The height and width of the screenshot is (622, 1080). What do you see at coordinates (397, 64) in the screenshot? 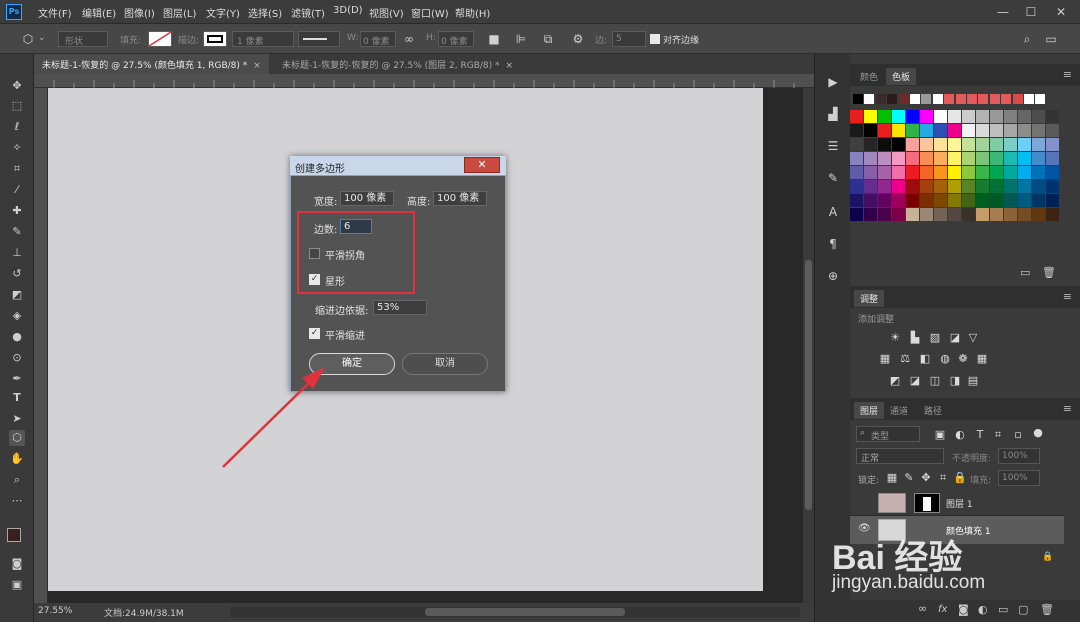
I see `tab-document-2: 未标题-1-恢复的-恢复的 @ 27.5% (图层 2, RGB/8) * ×` at bounding box center [397, 64].